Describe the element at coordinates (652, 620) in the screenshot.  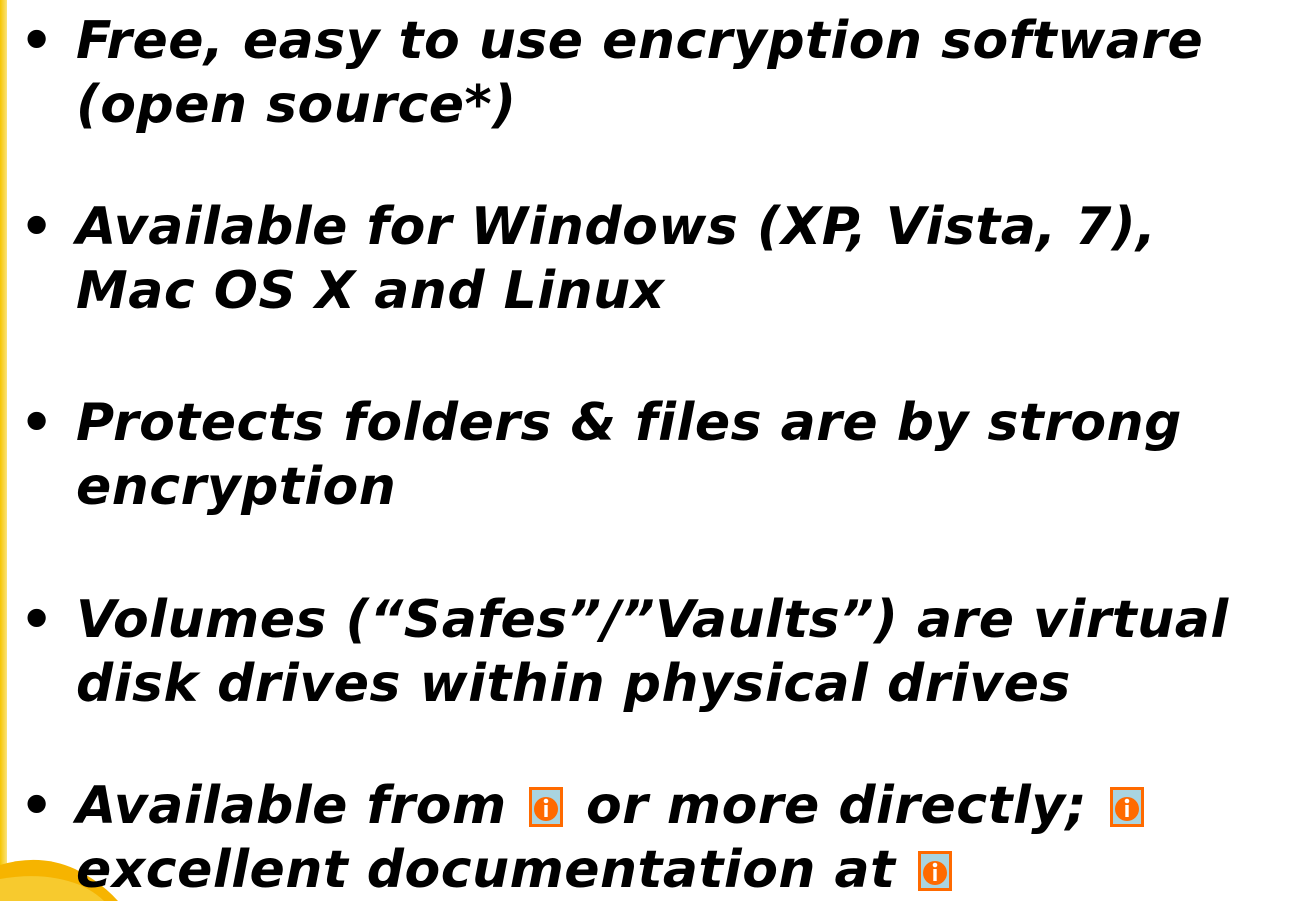
I see `bullet-text-line: Volumes (“Safes”/”Vaults”) are virtual` at that location.